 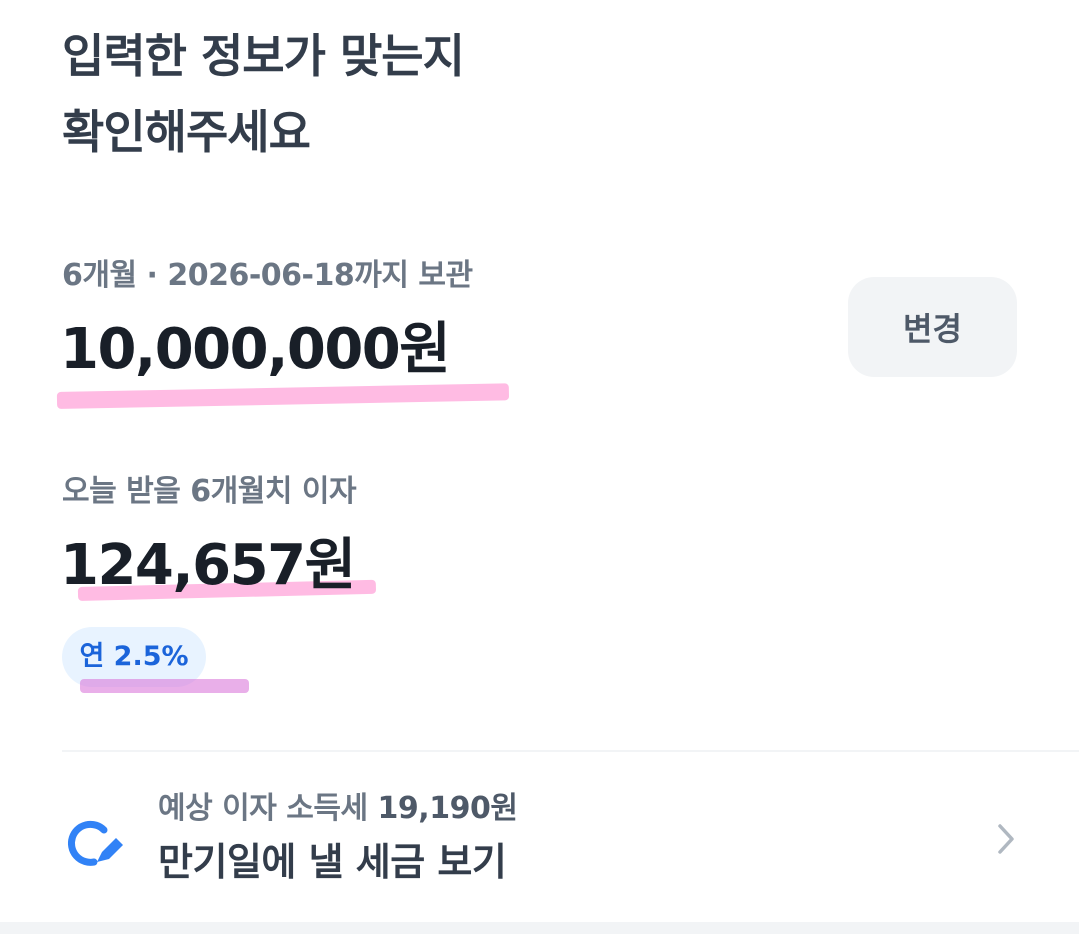 I want to click on page-title-line-2: 확인해주세요, so click(x=186, y=132).